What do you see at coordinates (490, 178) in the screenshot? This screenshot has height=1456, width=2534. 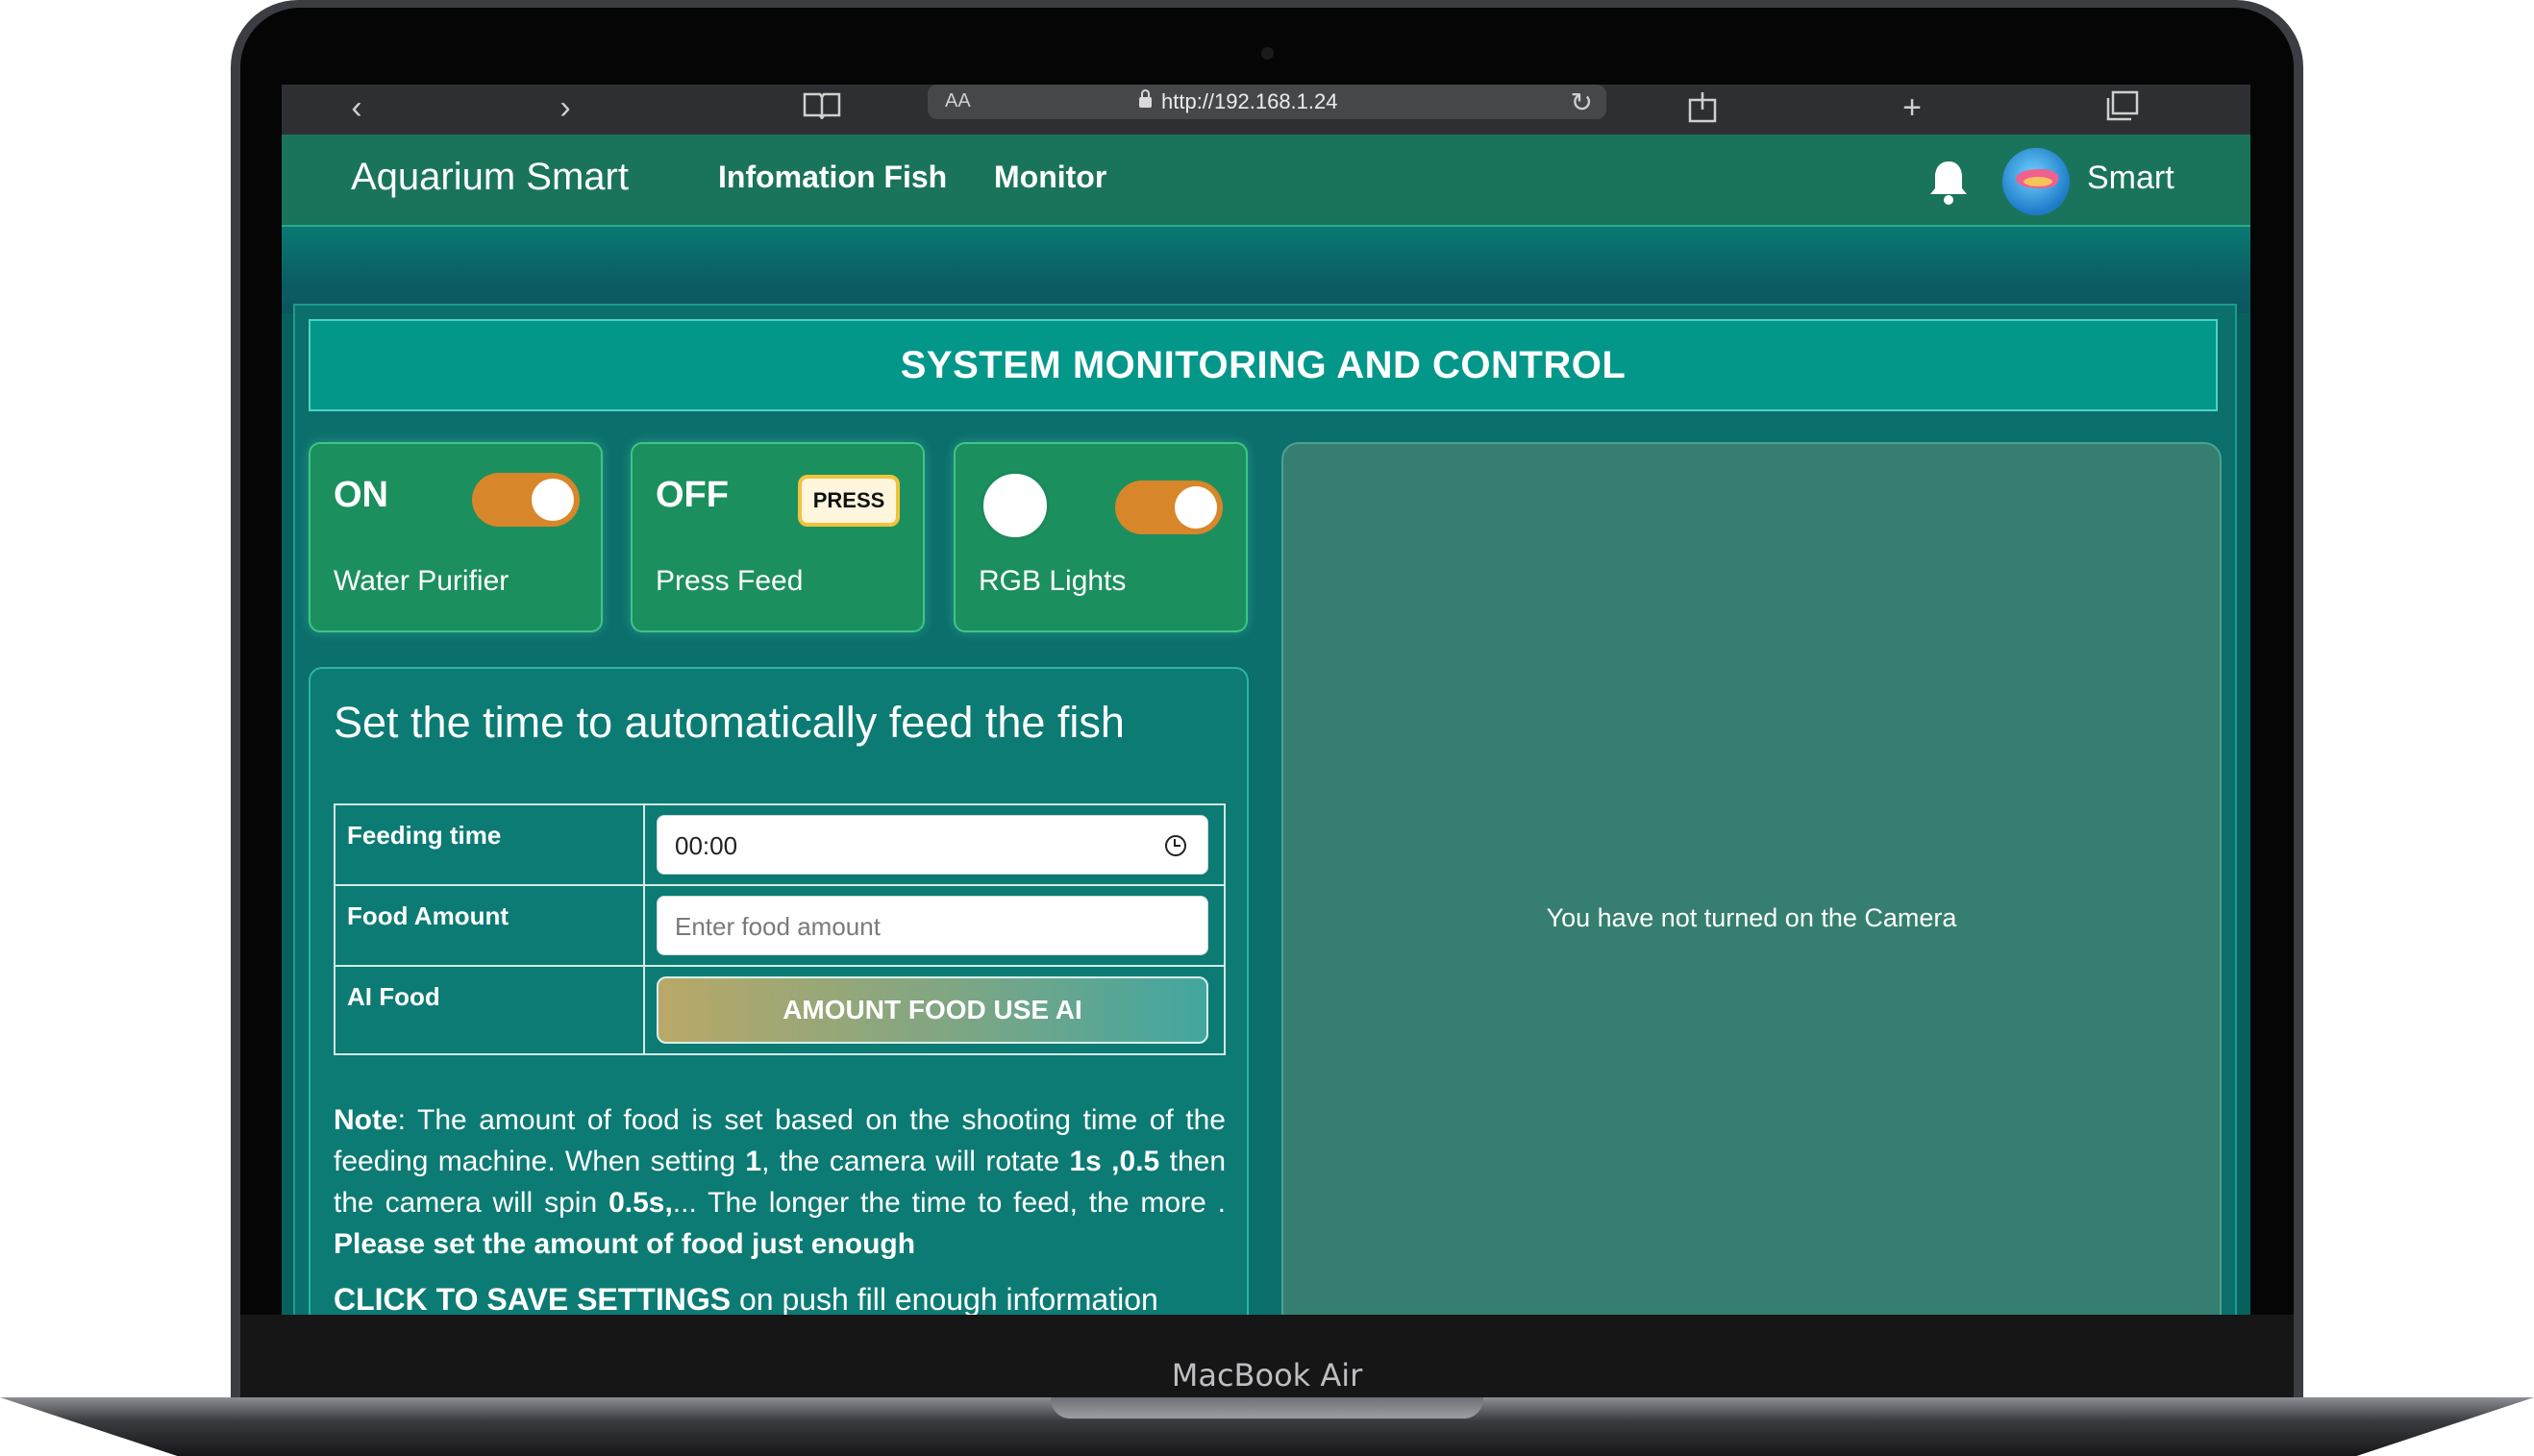 I see `app-brand: Aquarium Smart` at bounding box center [490, 178].